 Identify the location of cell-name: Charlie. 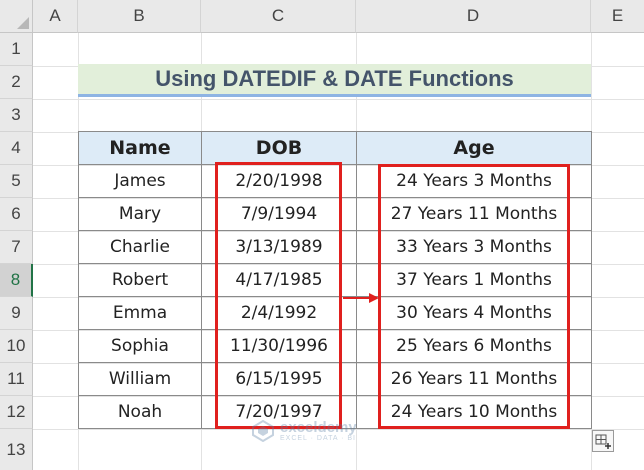
(140, 247).